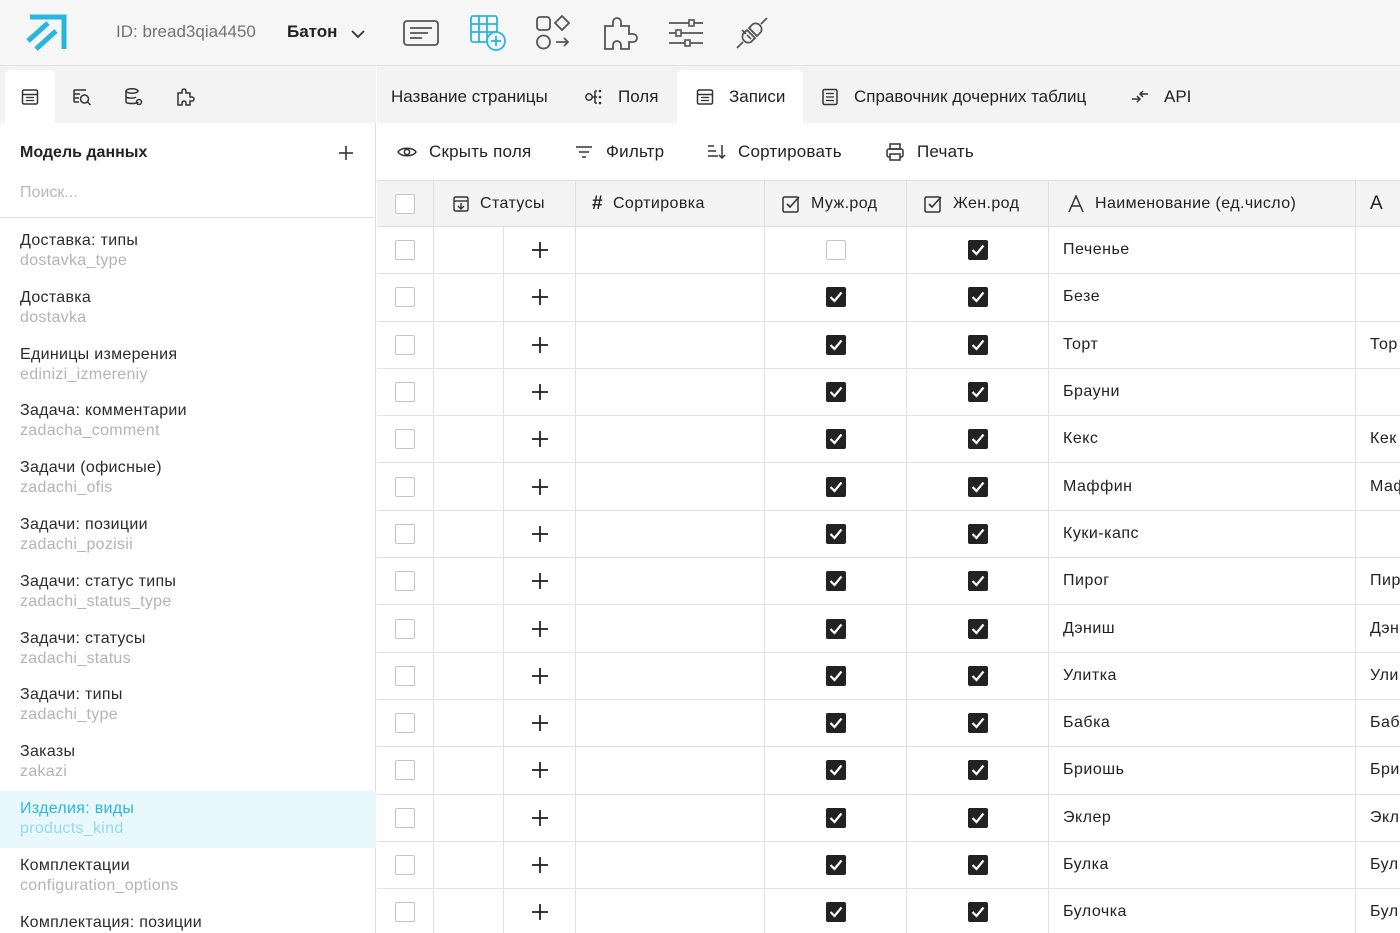 This screenshot has width=1400, height=933. What do you see at coordinates (752, 33) in the screenshot?
I see `integrations-plug-icon` at bounding box center [752, 33].